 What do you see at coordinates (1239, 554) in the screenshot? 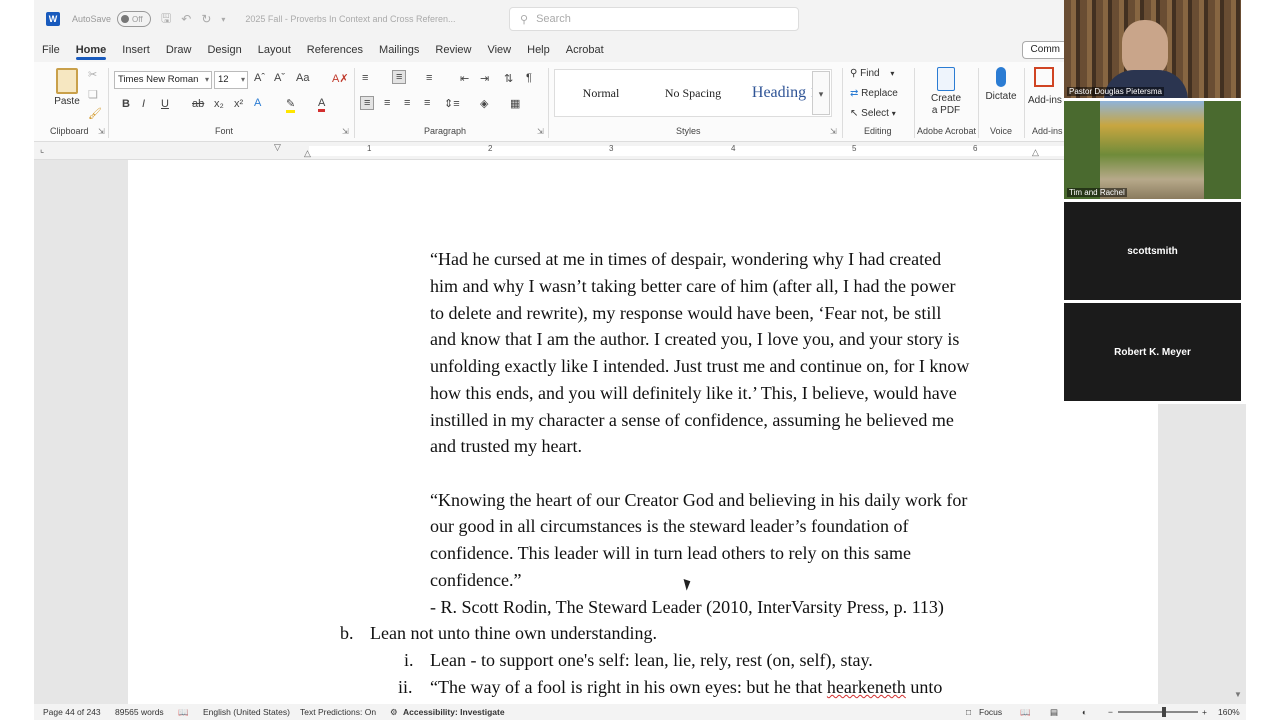
I see `vertical-scrollbar` at bounding box center [1239, 554].